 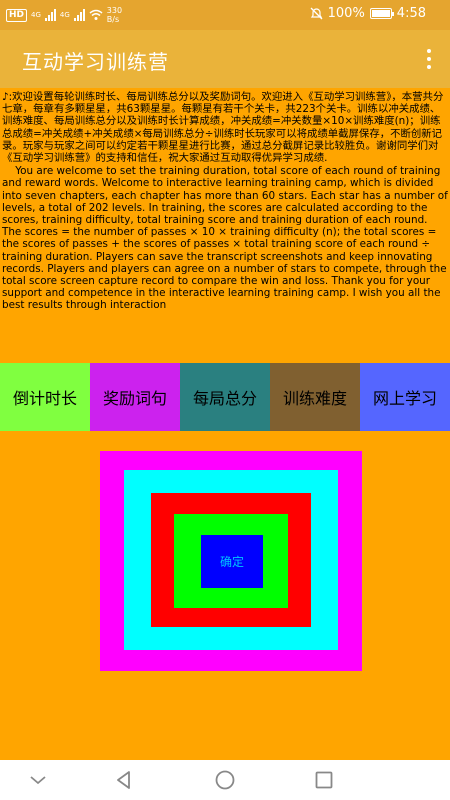 What do you see at coordinates (316, 13) in the screenshot?
I see `mute-icon` at bounding box center [316, 13].